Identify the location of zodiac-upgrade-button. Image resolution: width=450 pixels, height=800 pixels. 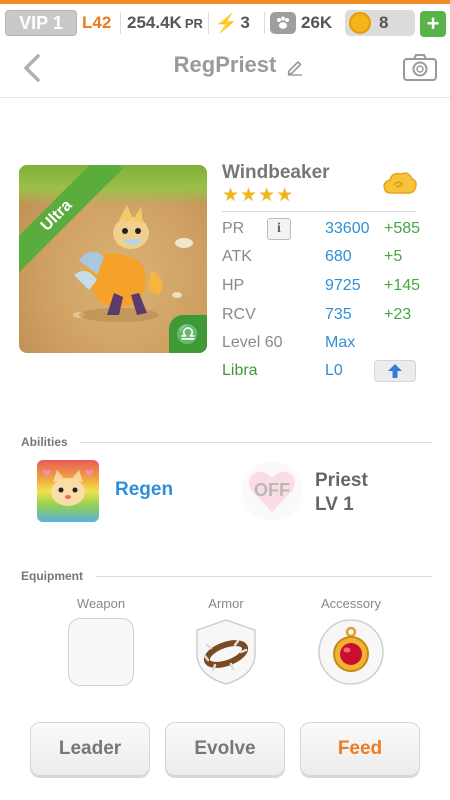
(395, 371).